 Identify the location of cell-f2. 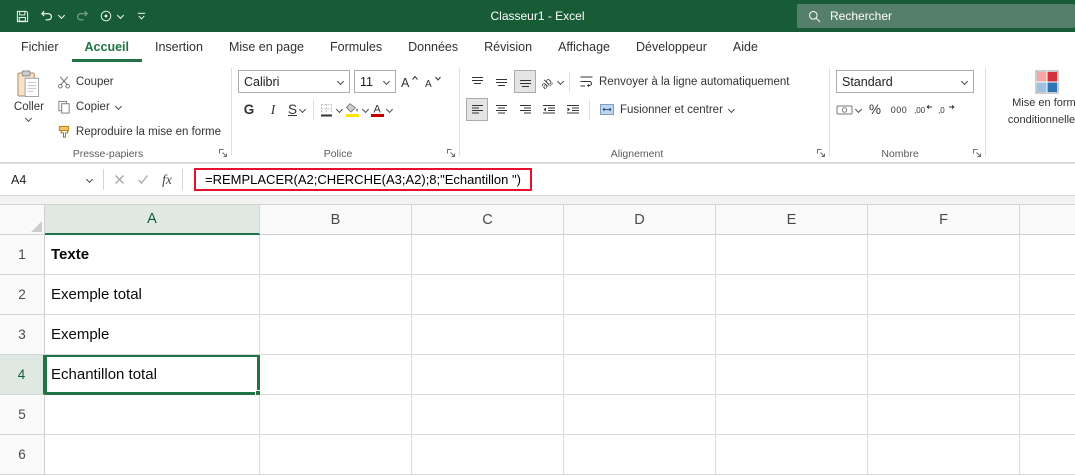
(944, 295).